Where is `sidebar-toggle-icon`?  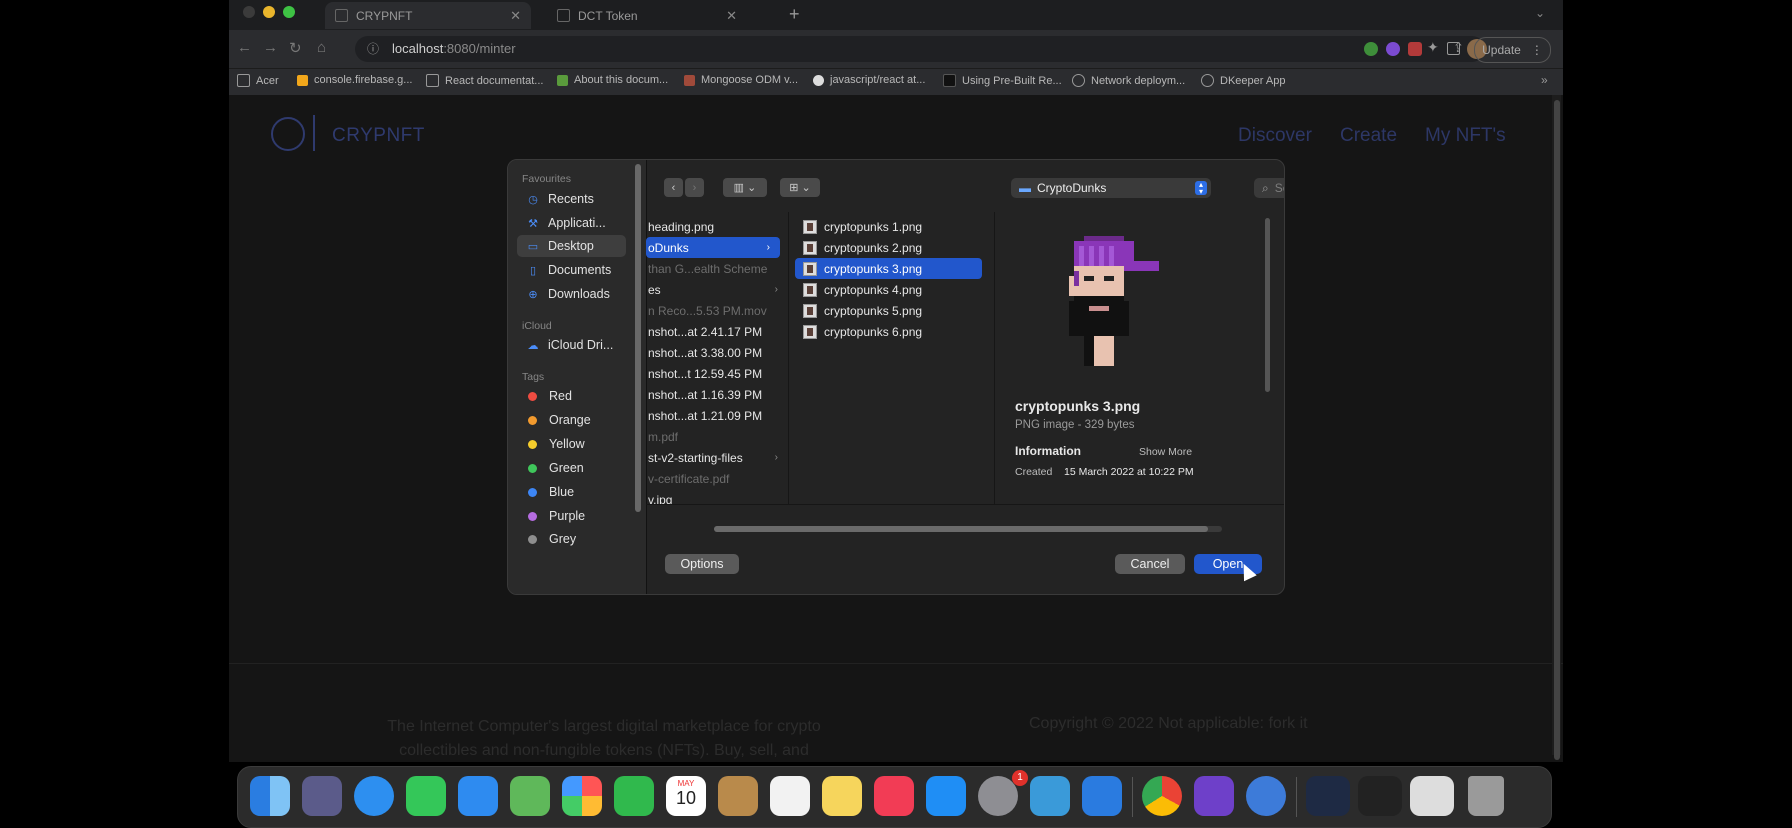 sidebar-toggle-icon is located at coordinates (1453, 48).